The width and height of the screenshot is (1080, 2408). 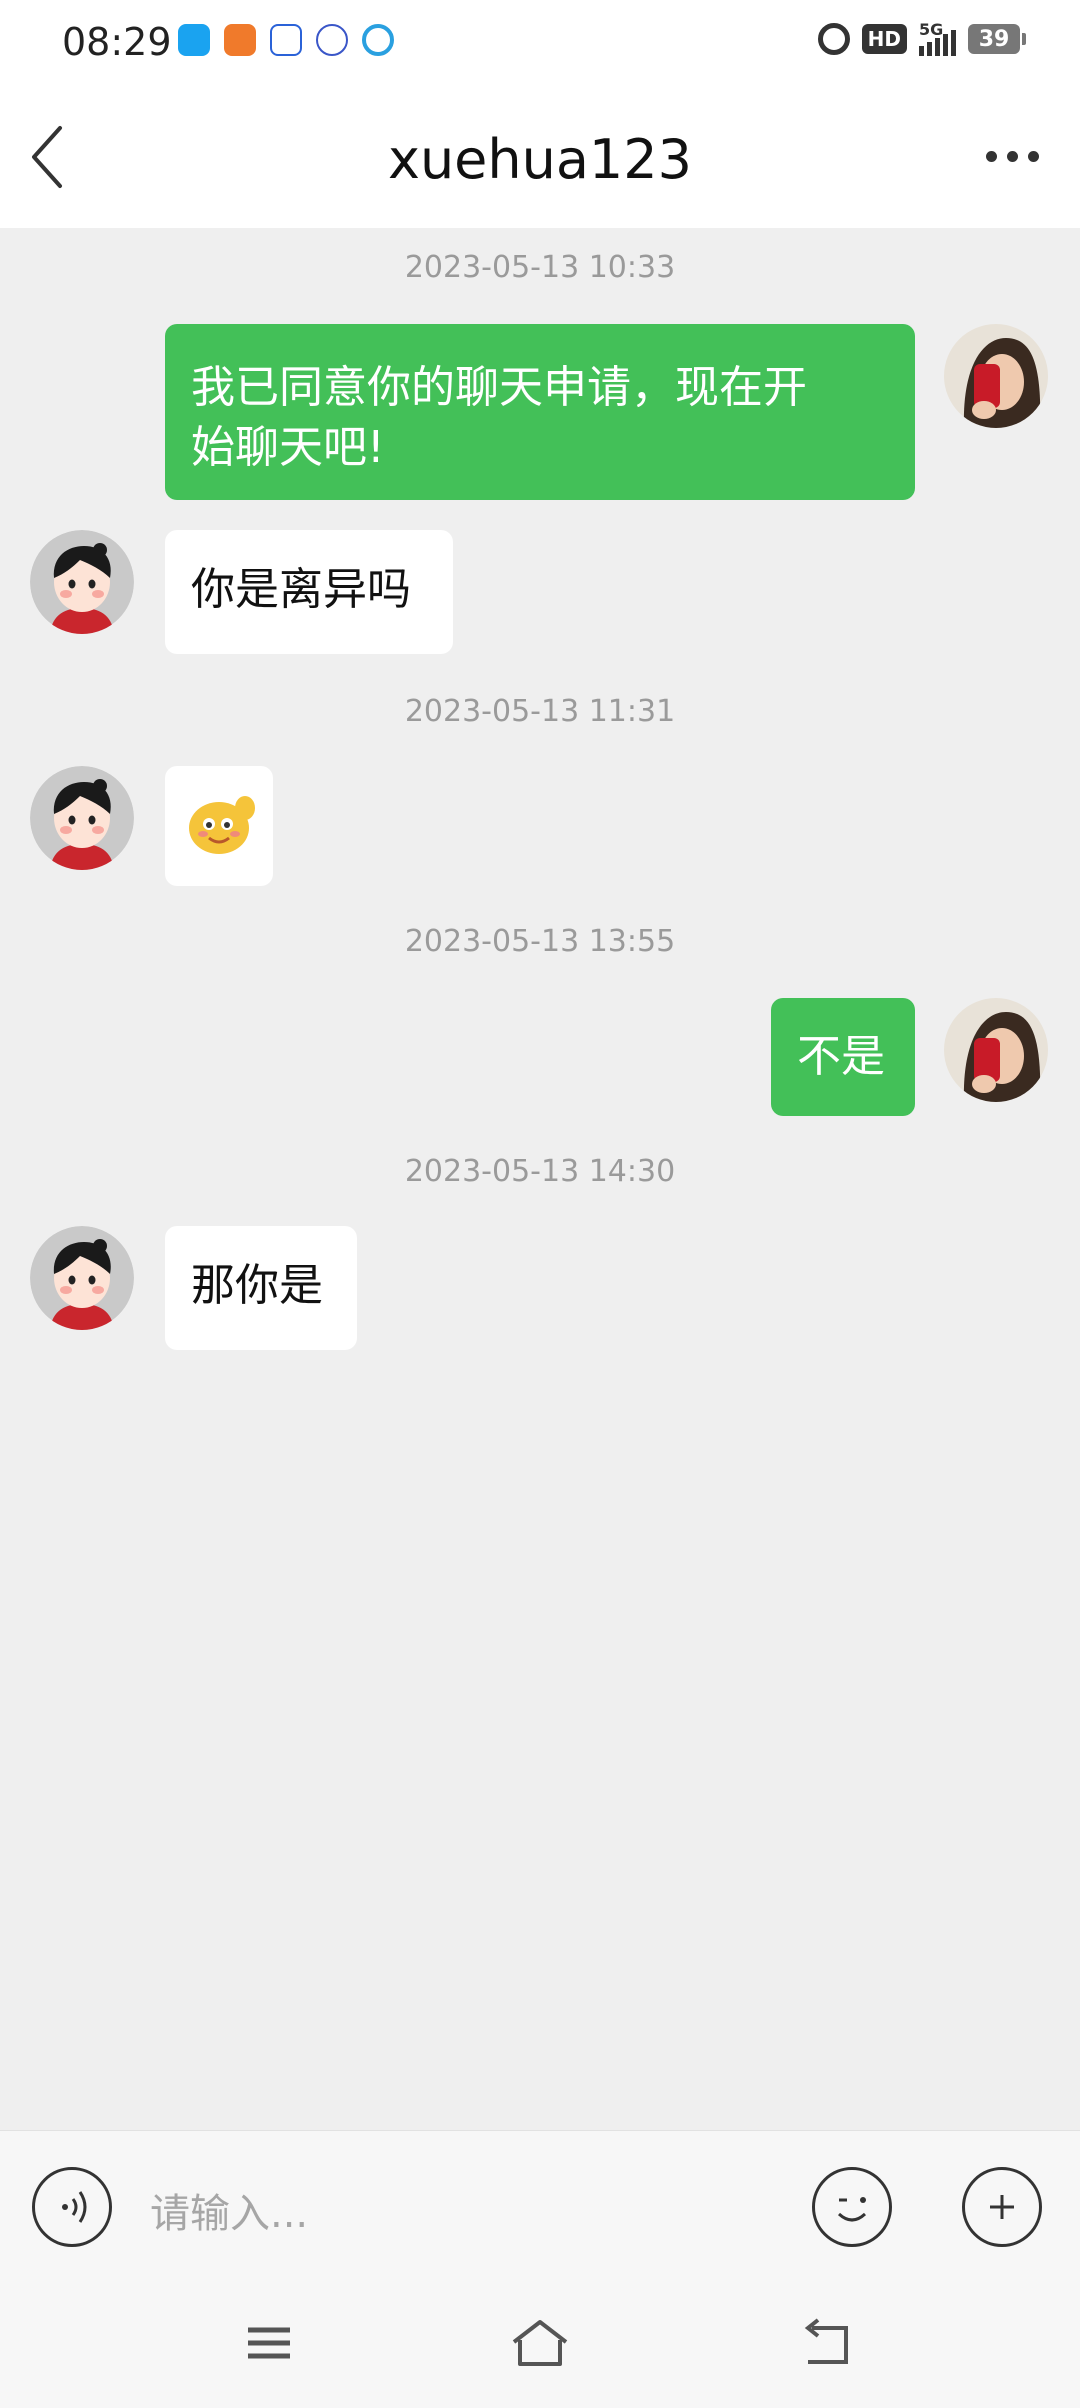 I want to click on menu-icon, so click(x=269, y=2343).